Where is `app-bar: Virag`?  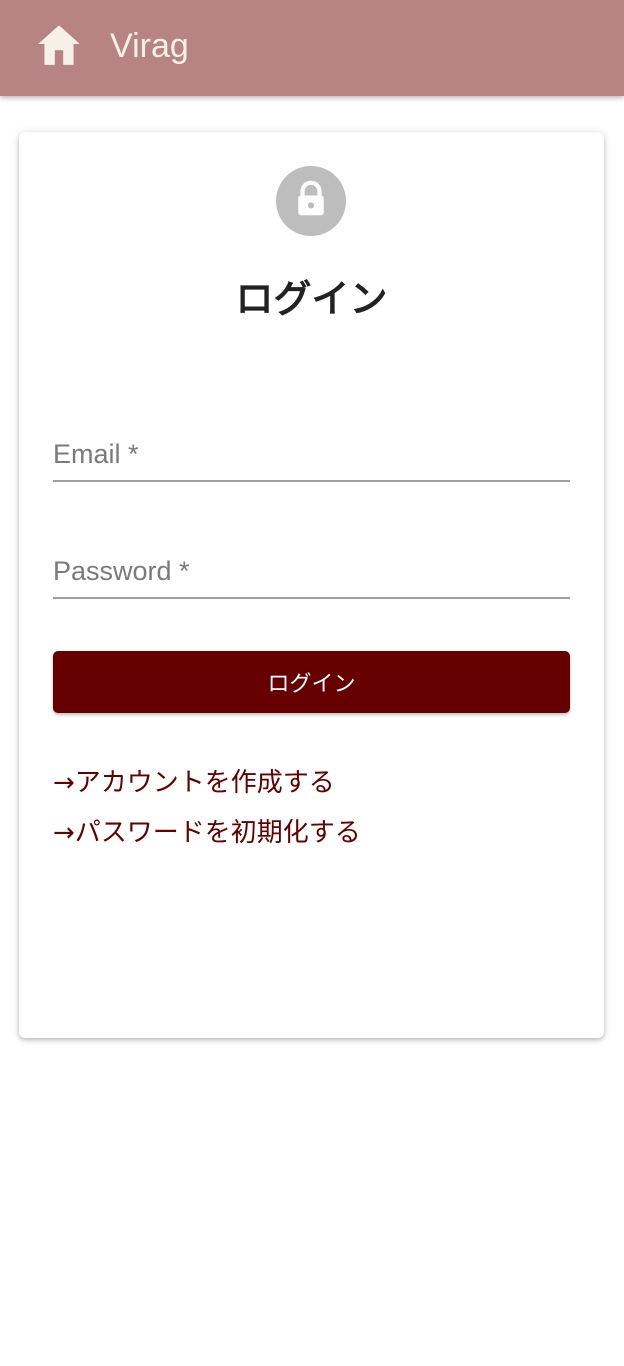
app-bar: Virag is located at coordinates (312, 48).